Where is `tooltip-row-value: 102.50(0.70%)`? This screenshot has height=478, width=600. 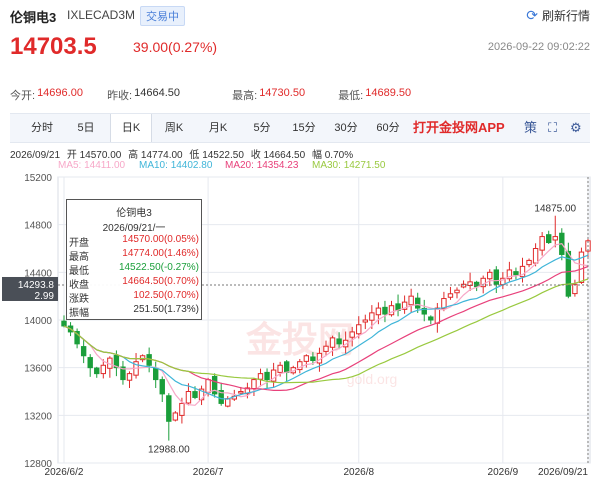 tooltip-row-value: 102.50(0.70%) is located at coordinates (166, 295).